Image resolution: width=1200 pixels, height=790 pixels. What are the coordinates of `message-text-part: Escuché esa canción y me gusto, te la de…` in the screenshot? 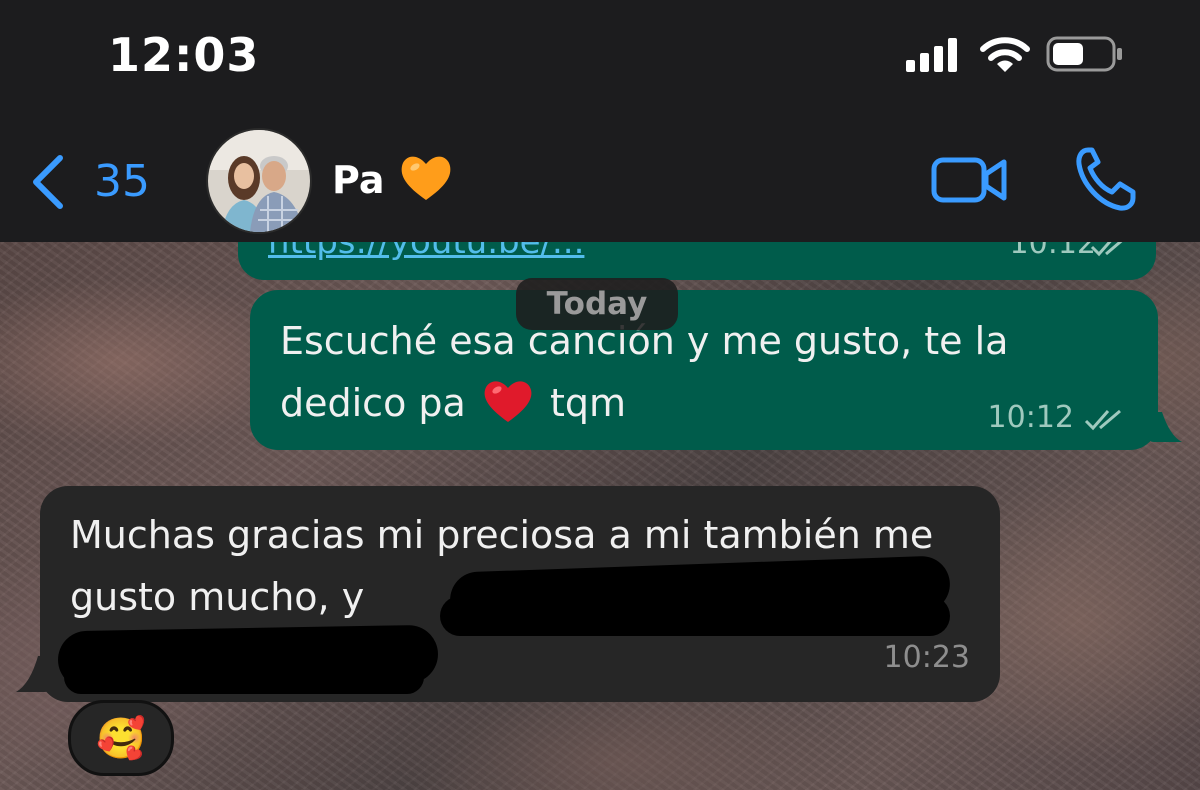 It's located at (644, 372).